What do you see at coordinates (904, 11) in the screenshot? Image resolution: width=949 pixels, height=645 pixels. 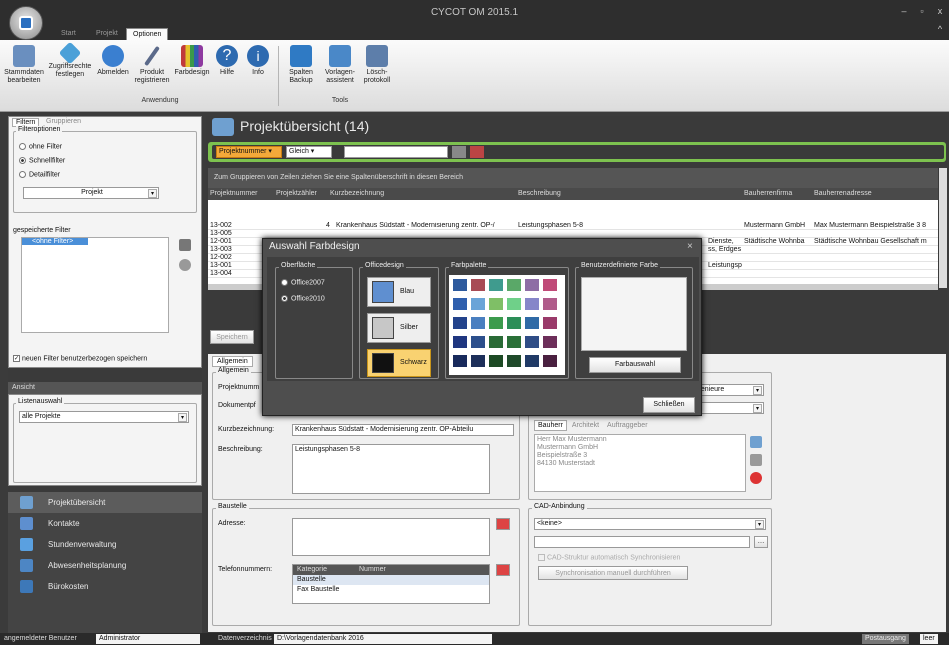 I see `minimize-button: –` at bounding box center [904, 11].